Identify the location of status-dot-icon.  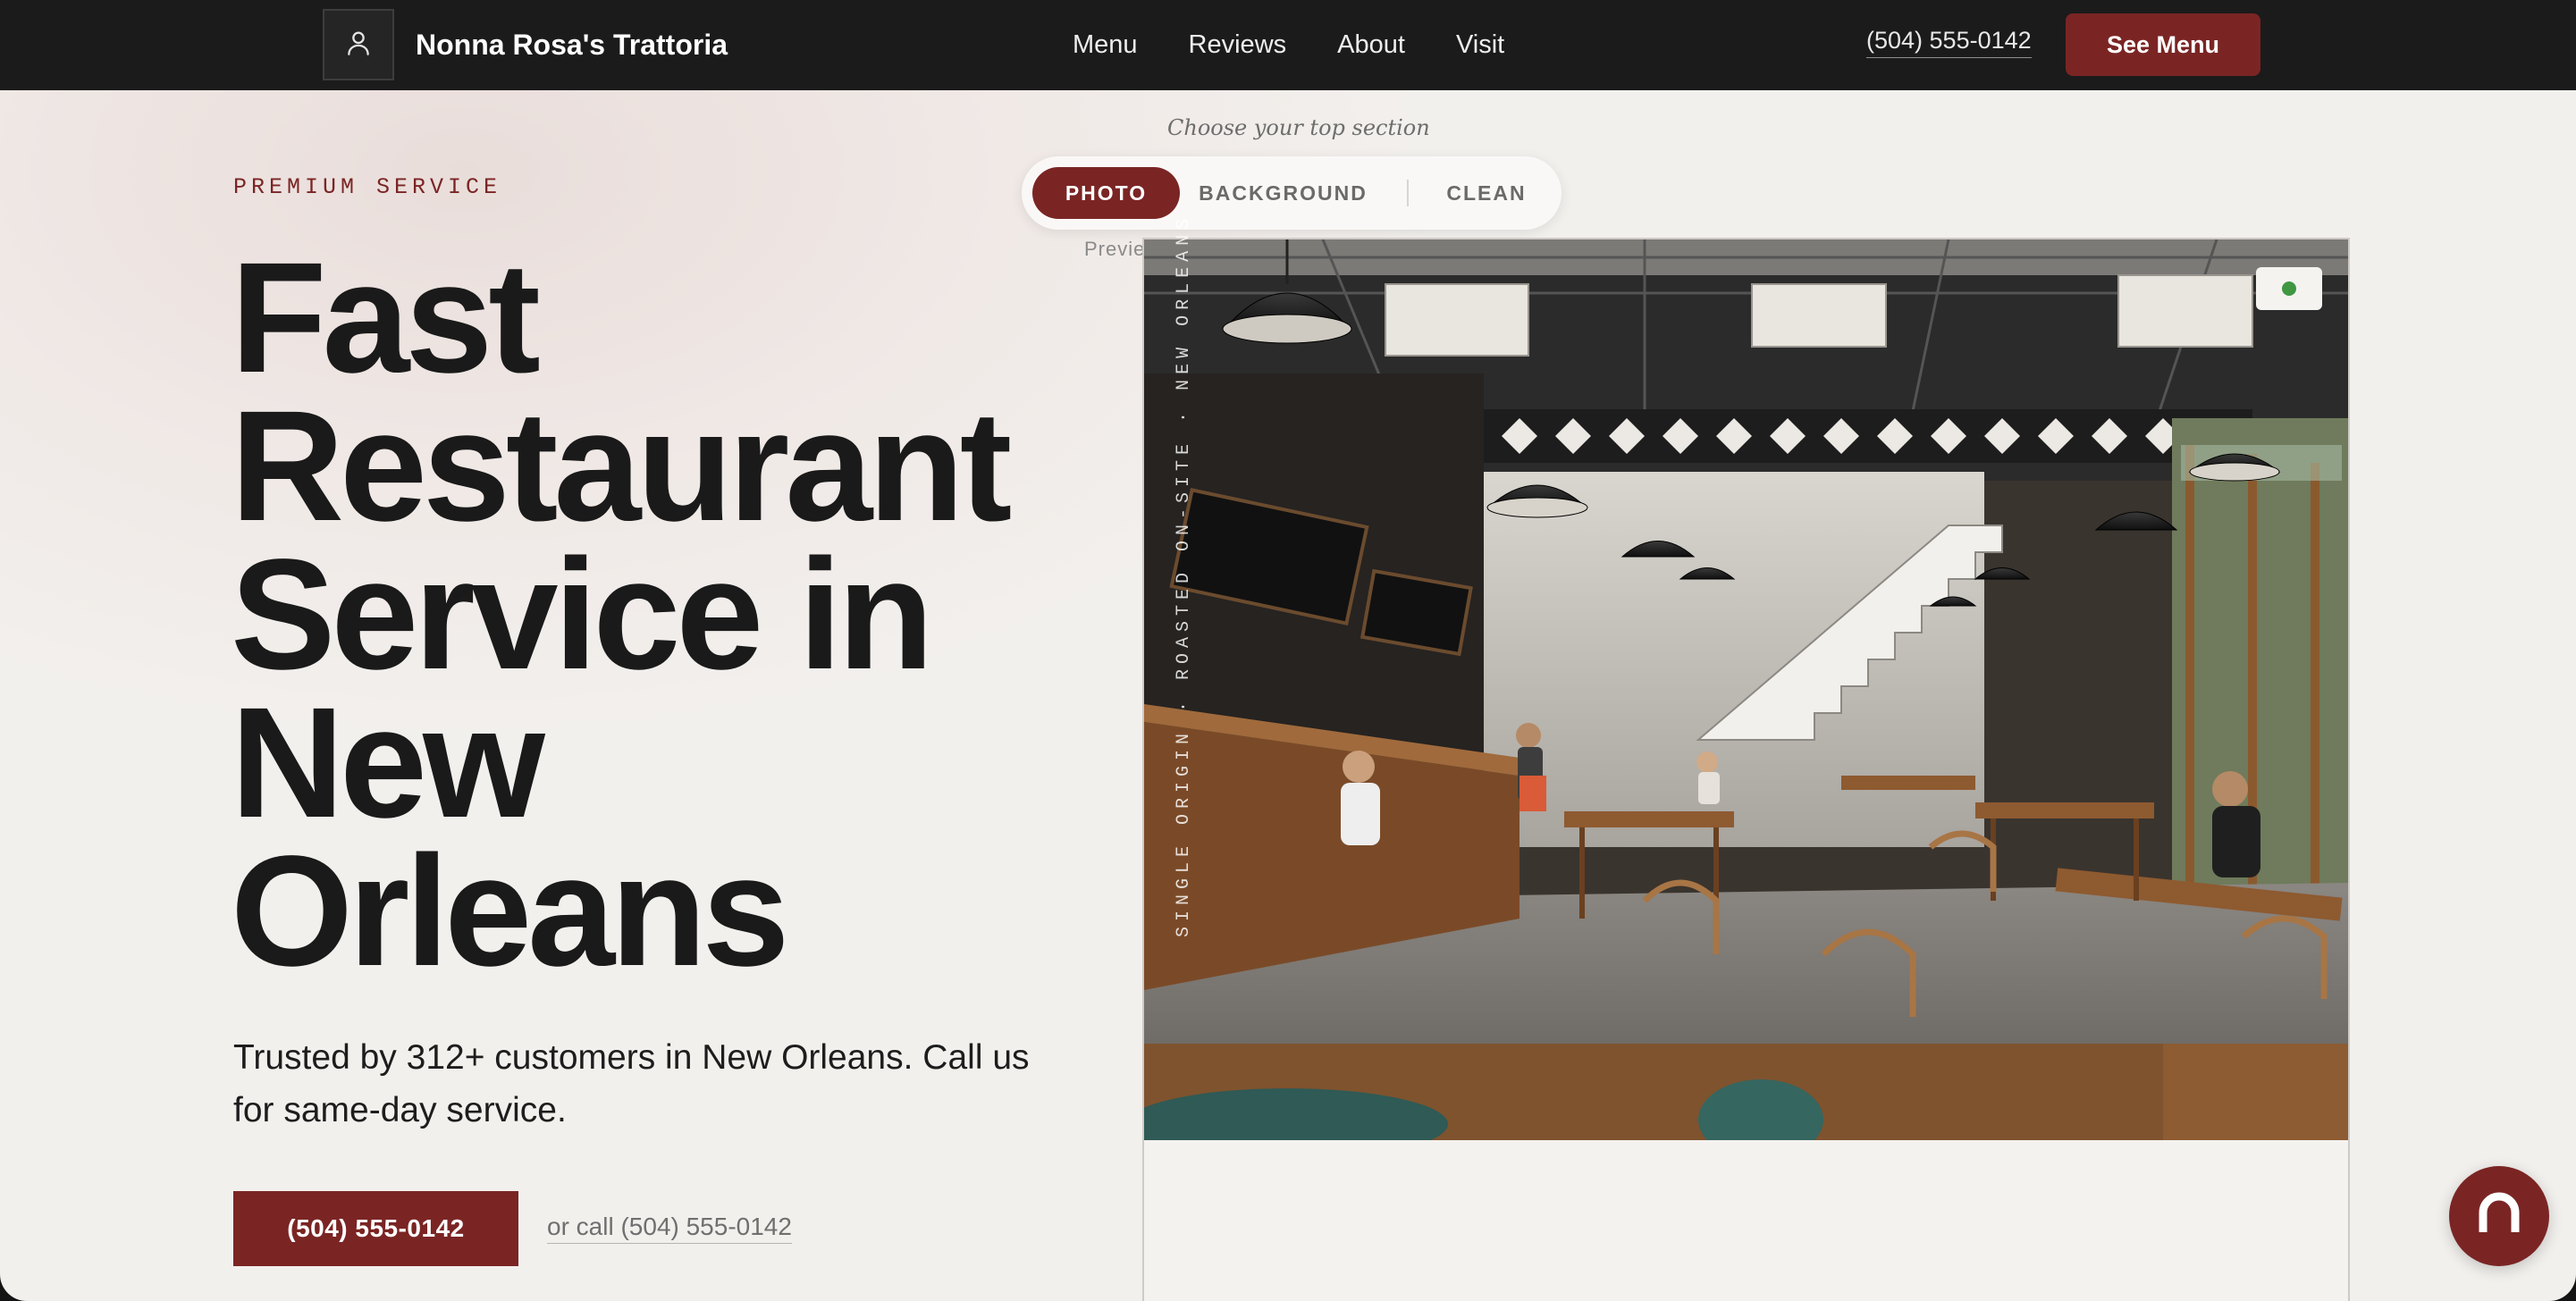
(2289, 288).